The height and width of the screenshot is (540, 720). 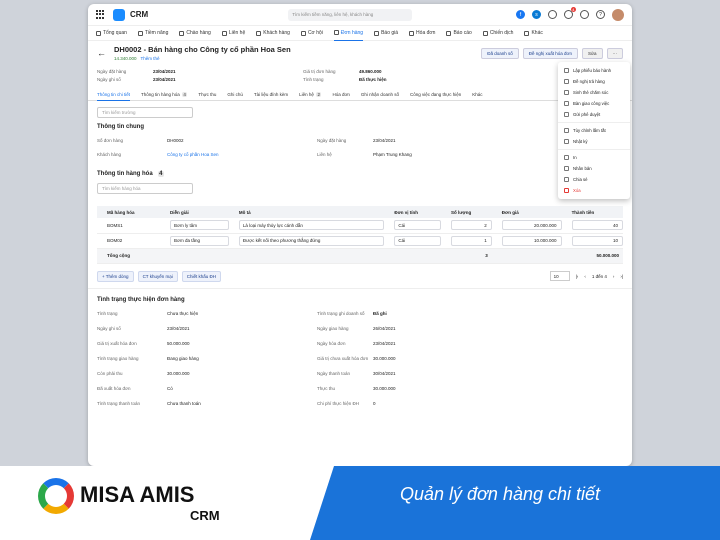 What do you see at coordinates (114, 95) in the screenshot?
I see `tab-0: Thông tin chi tiết` at bounding box center [114, 95].